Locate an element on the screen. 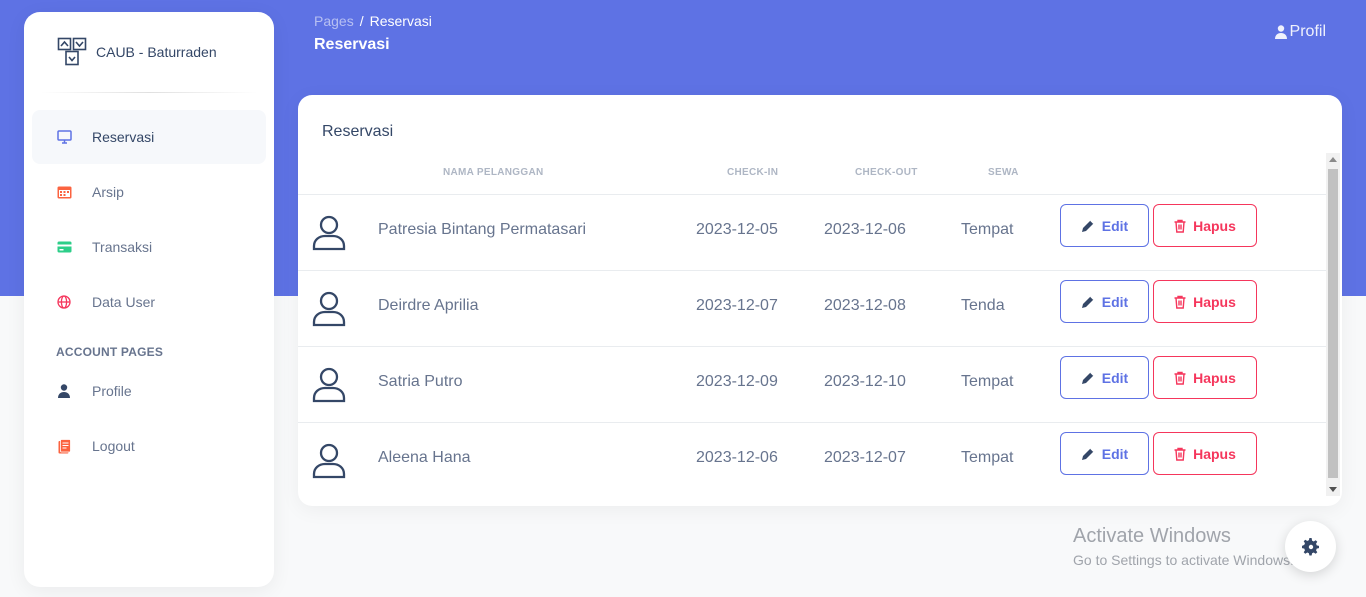 Image resolution: width=1366 pixels, height=597 pixels. sidebar-item-data-user: Data User is located at coordinates (149, 302).